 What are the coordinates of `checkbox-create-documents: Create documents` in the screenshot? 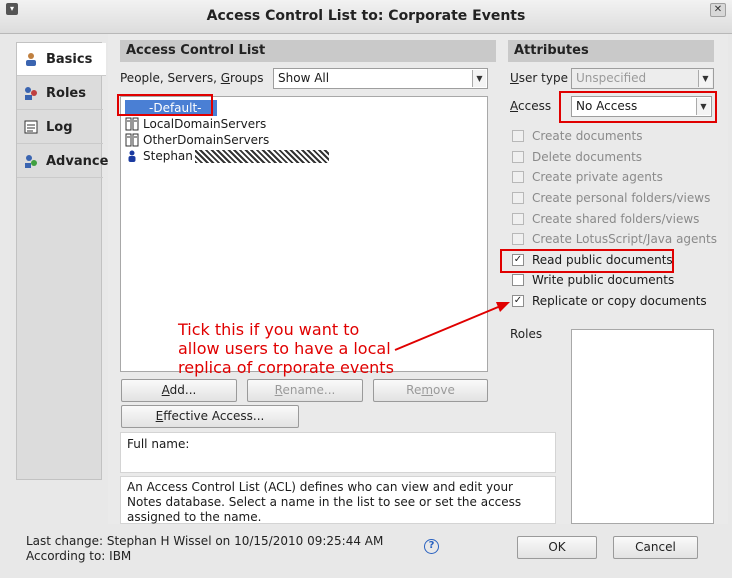 It's located at (577, 136).